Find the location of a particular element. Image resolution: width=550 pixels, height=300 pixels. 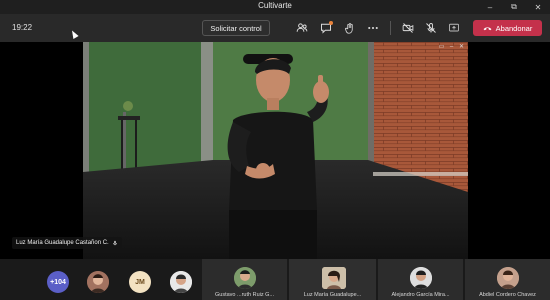

speaker-name-tag: Luz María Guadalupe Castañon C. is located at coordinates (67, 243).